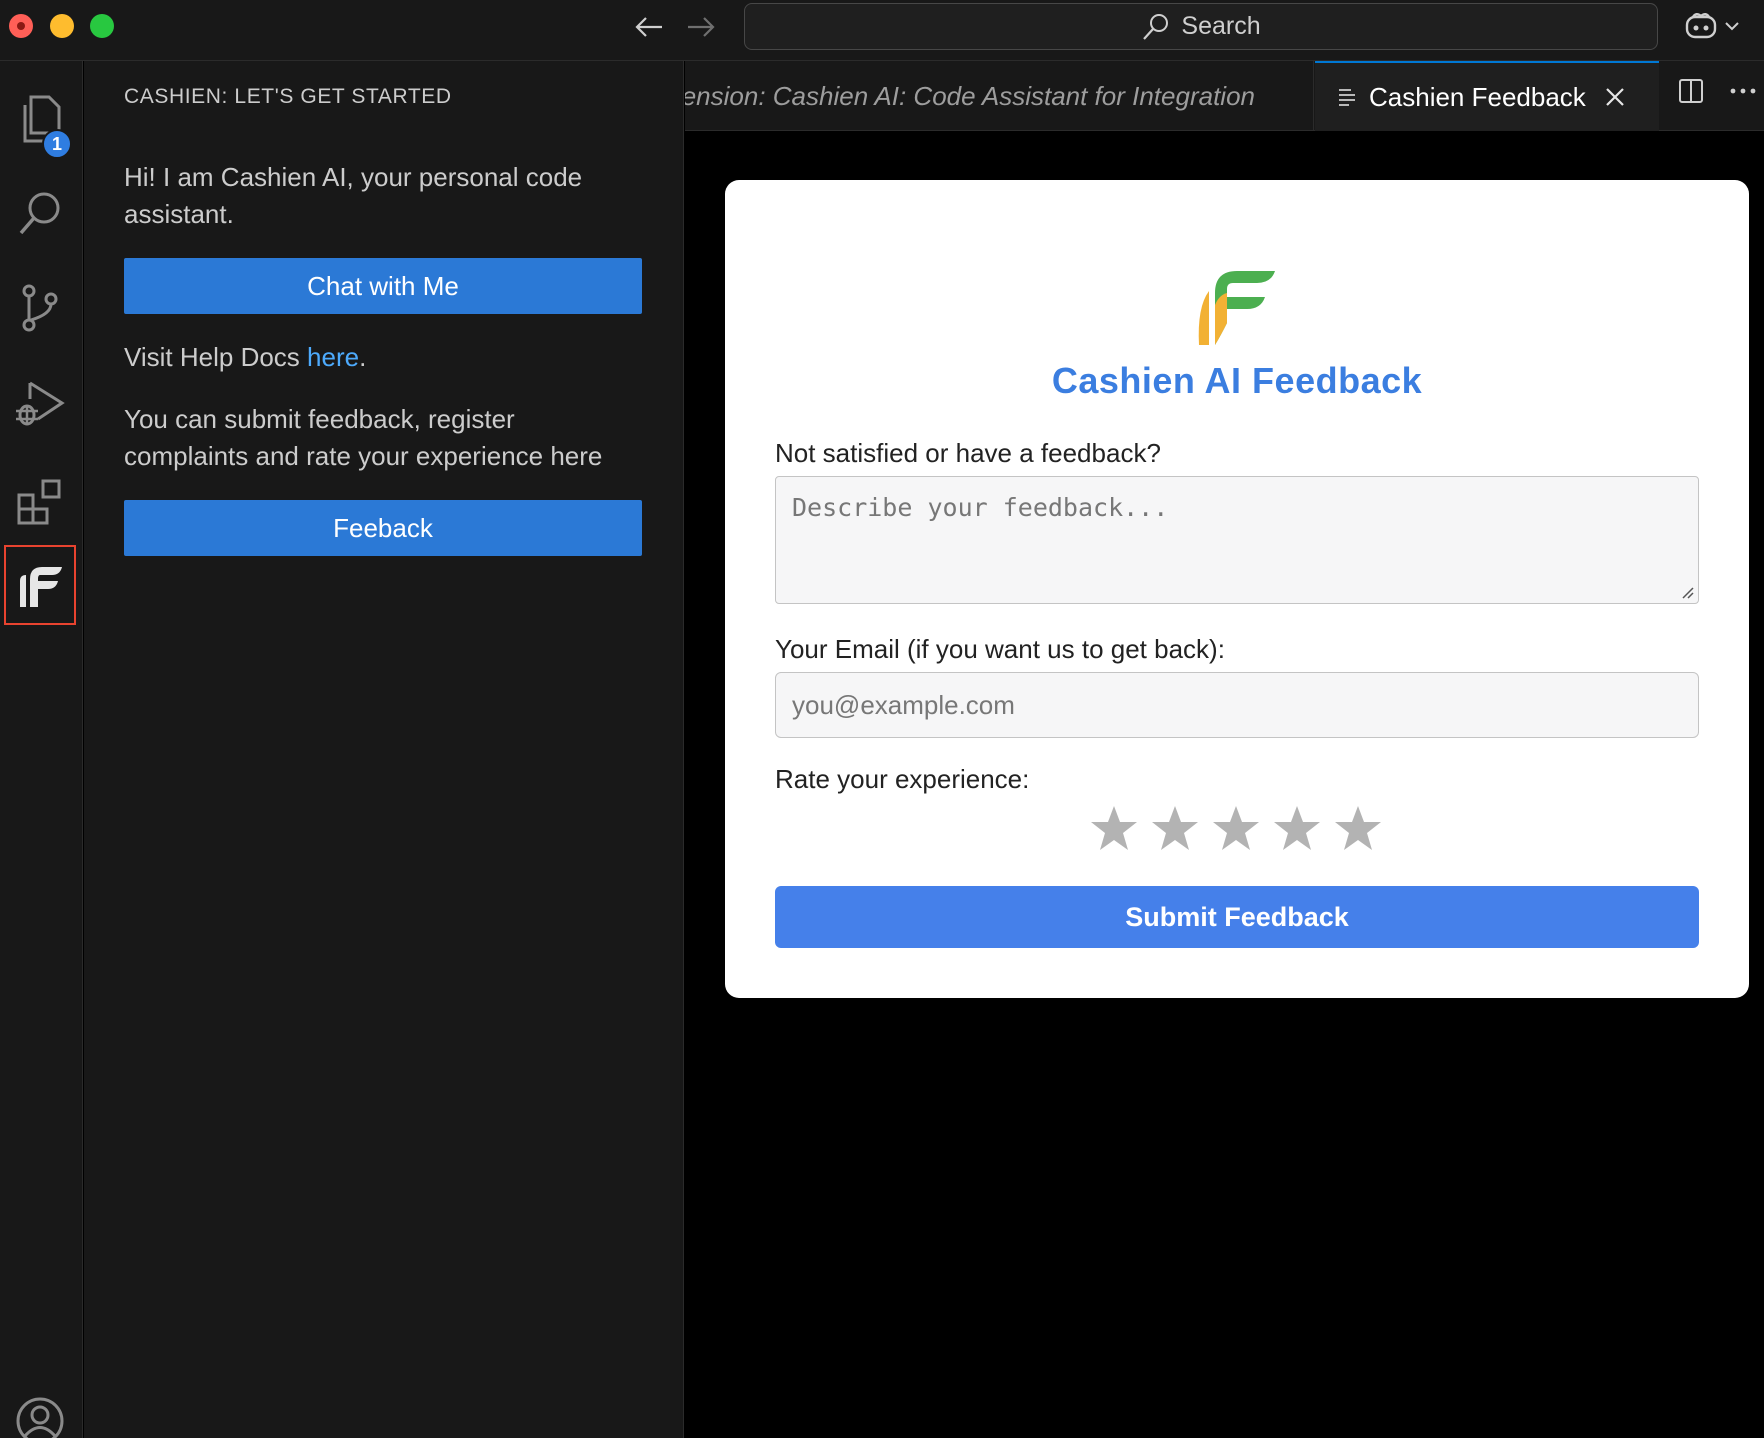 This screenshot has width=1764, height=1438. Describe the element at coordinates (1701, 26) in the screenshot. I see `copilot-icon` at that location.